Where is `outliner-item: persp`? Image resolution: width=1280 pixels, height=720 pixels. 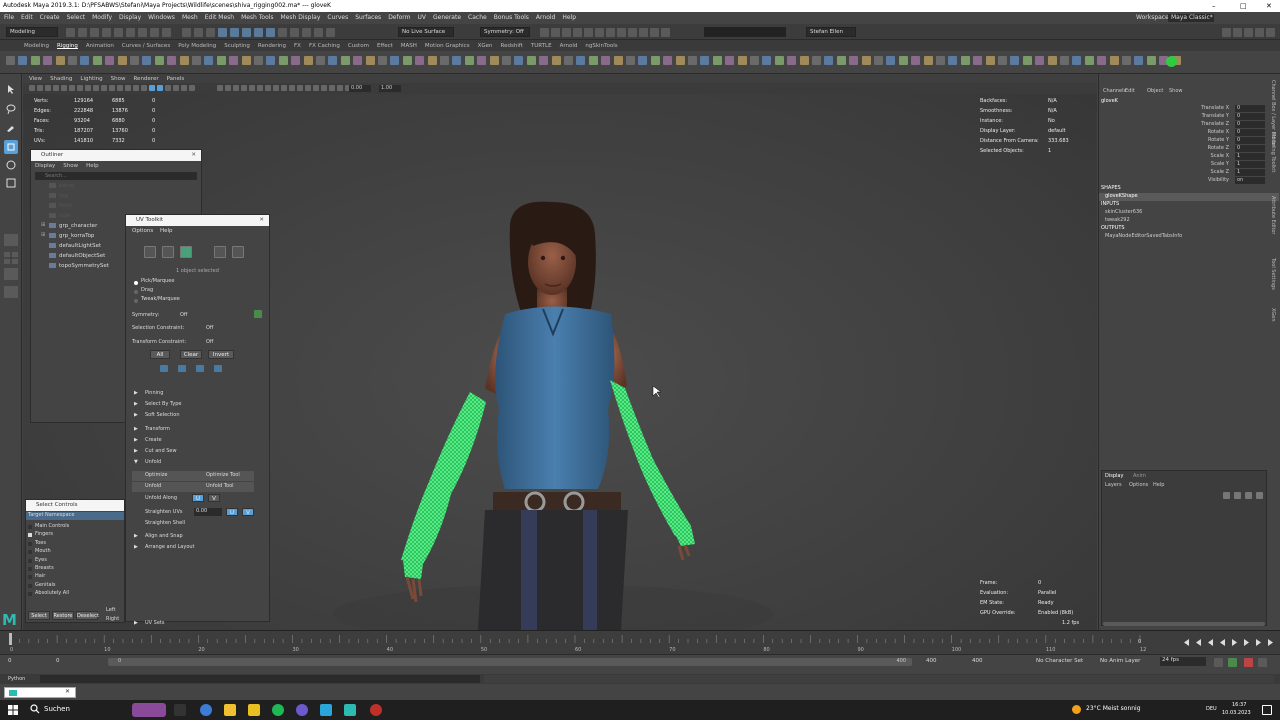
outliner-item: persp is located at coordinates (114, 186).